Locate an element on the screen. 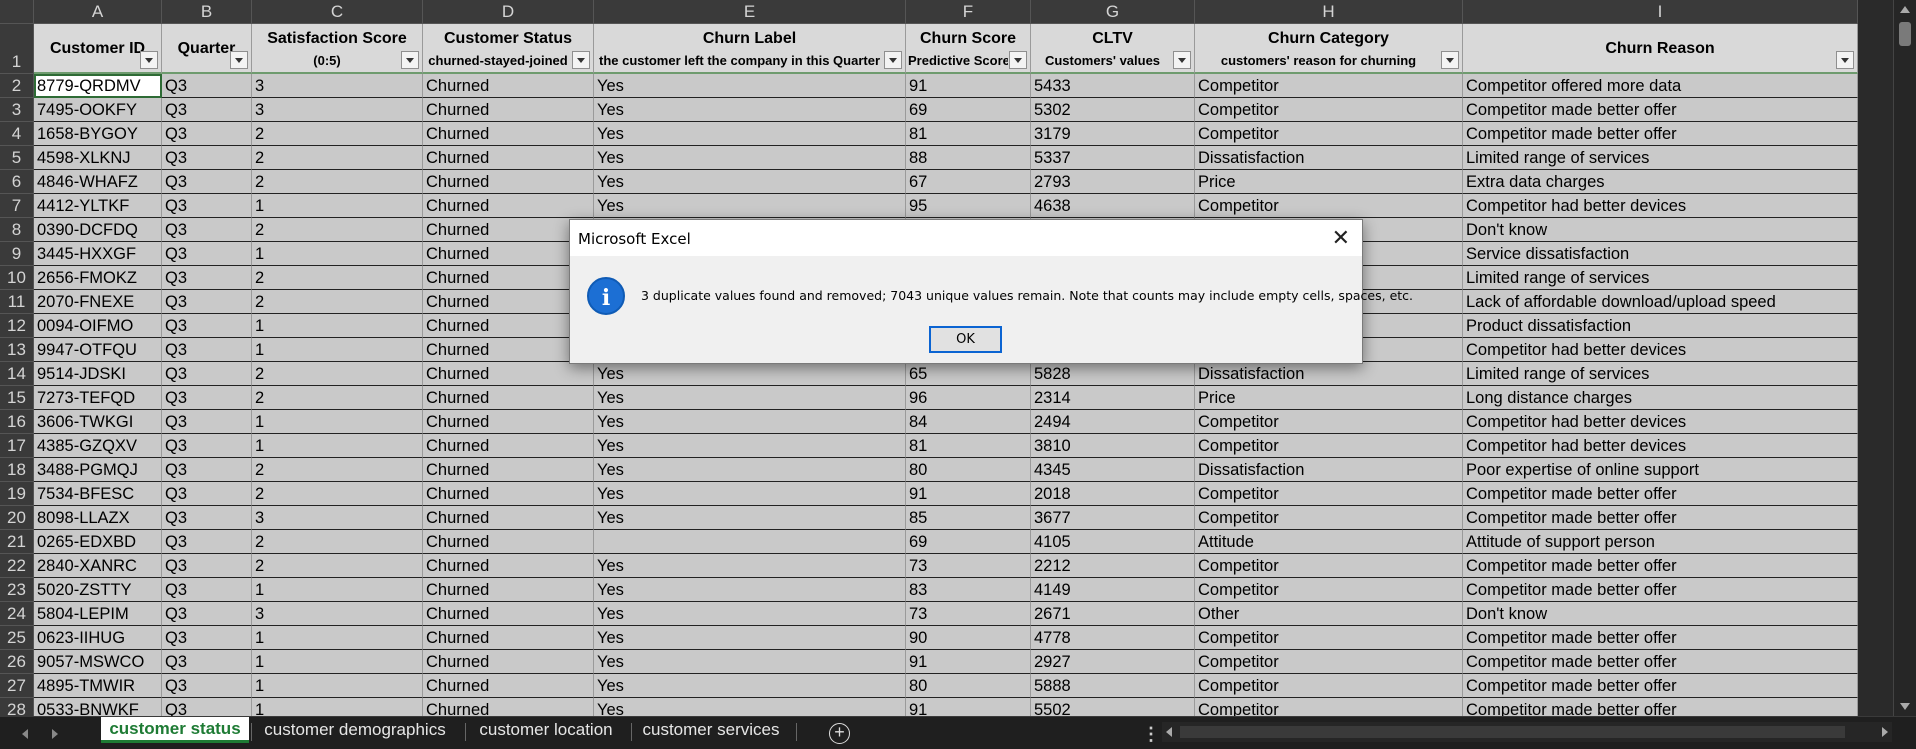 This screenshot has height=749, width=1916. row-header: 25 is located at coordinates (17, 638).